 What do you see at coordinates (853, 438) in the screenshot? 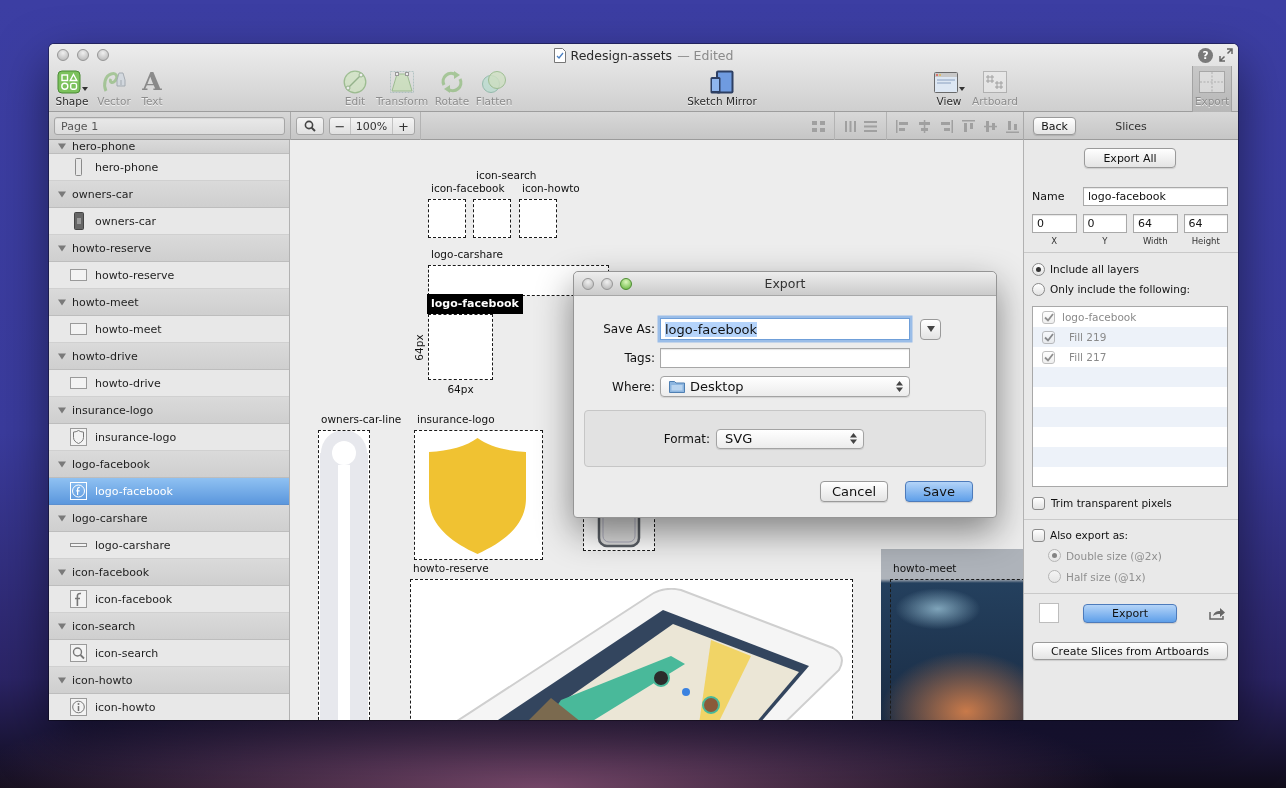
I see `updown-arrows-icon` at bounding box center [853, 438].